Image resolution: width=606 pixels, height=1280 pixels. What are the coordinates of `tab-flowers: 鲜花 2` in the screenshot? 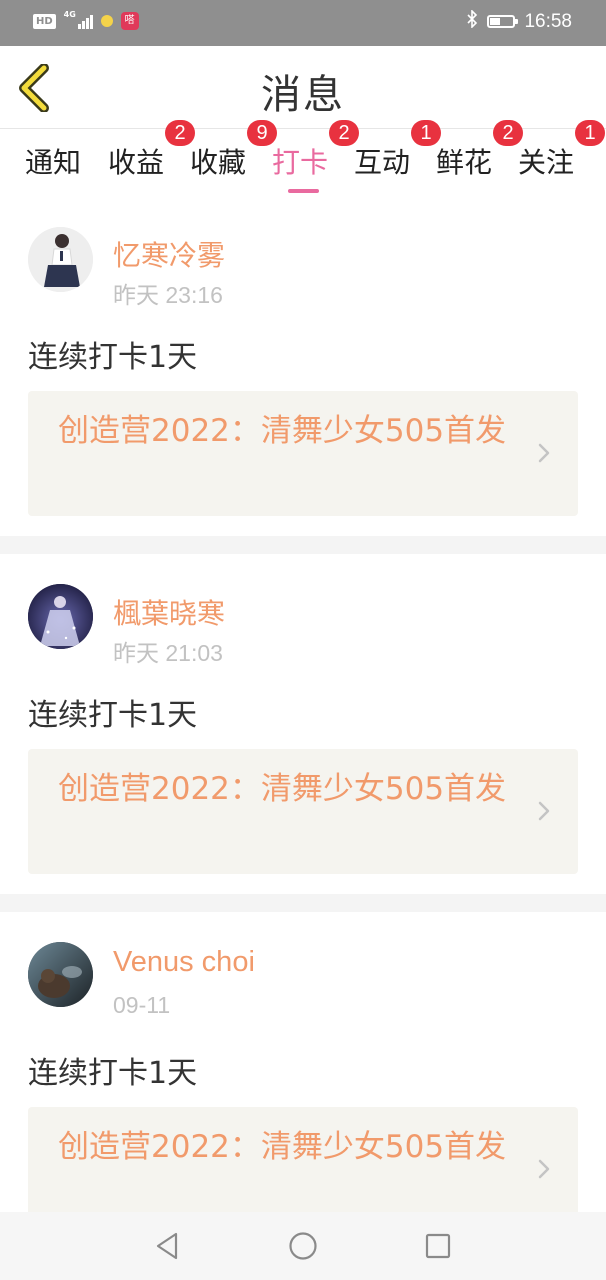 It's located at (479, 150).